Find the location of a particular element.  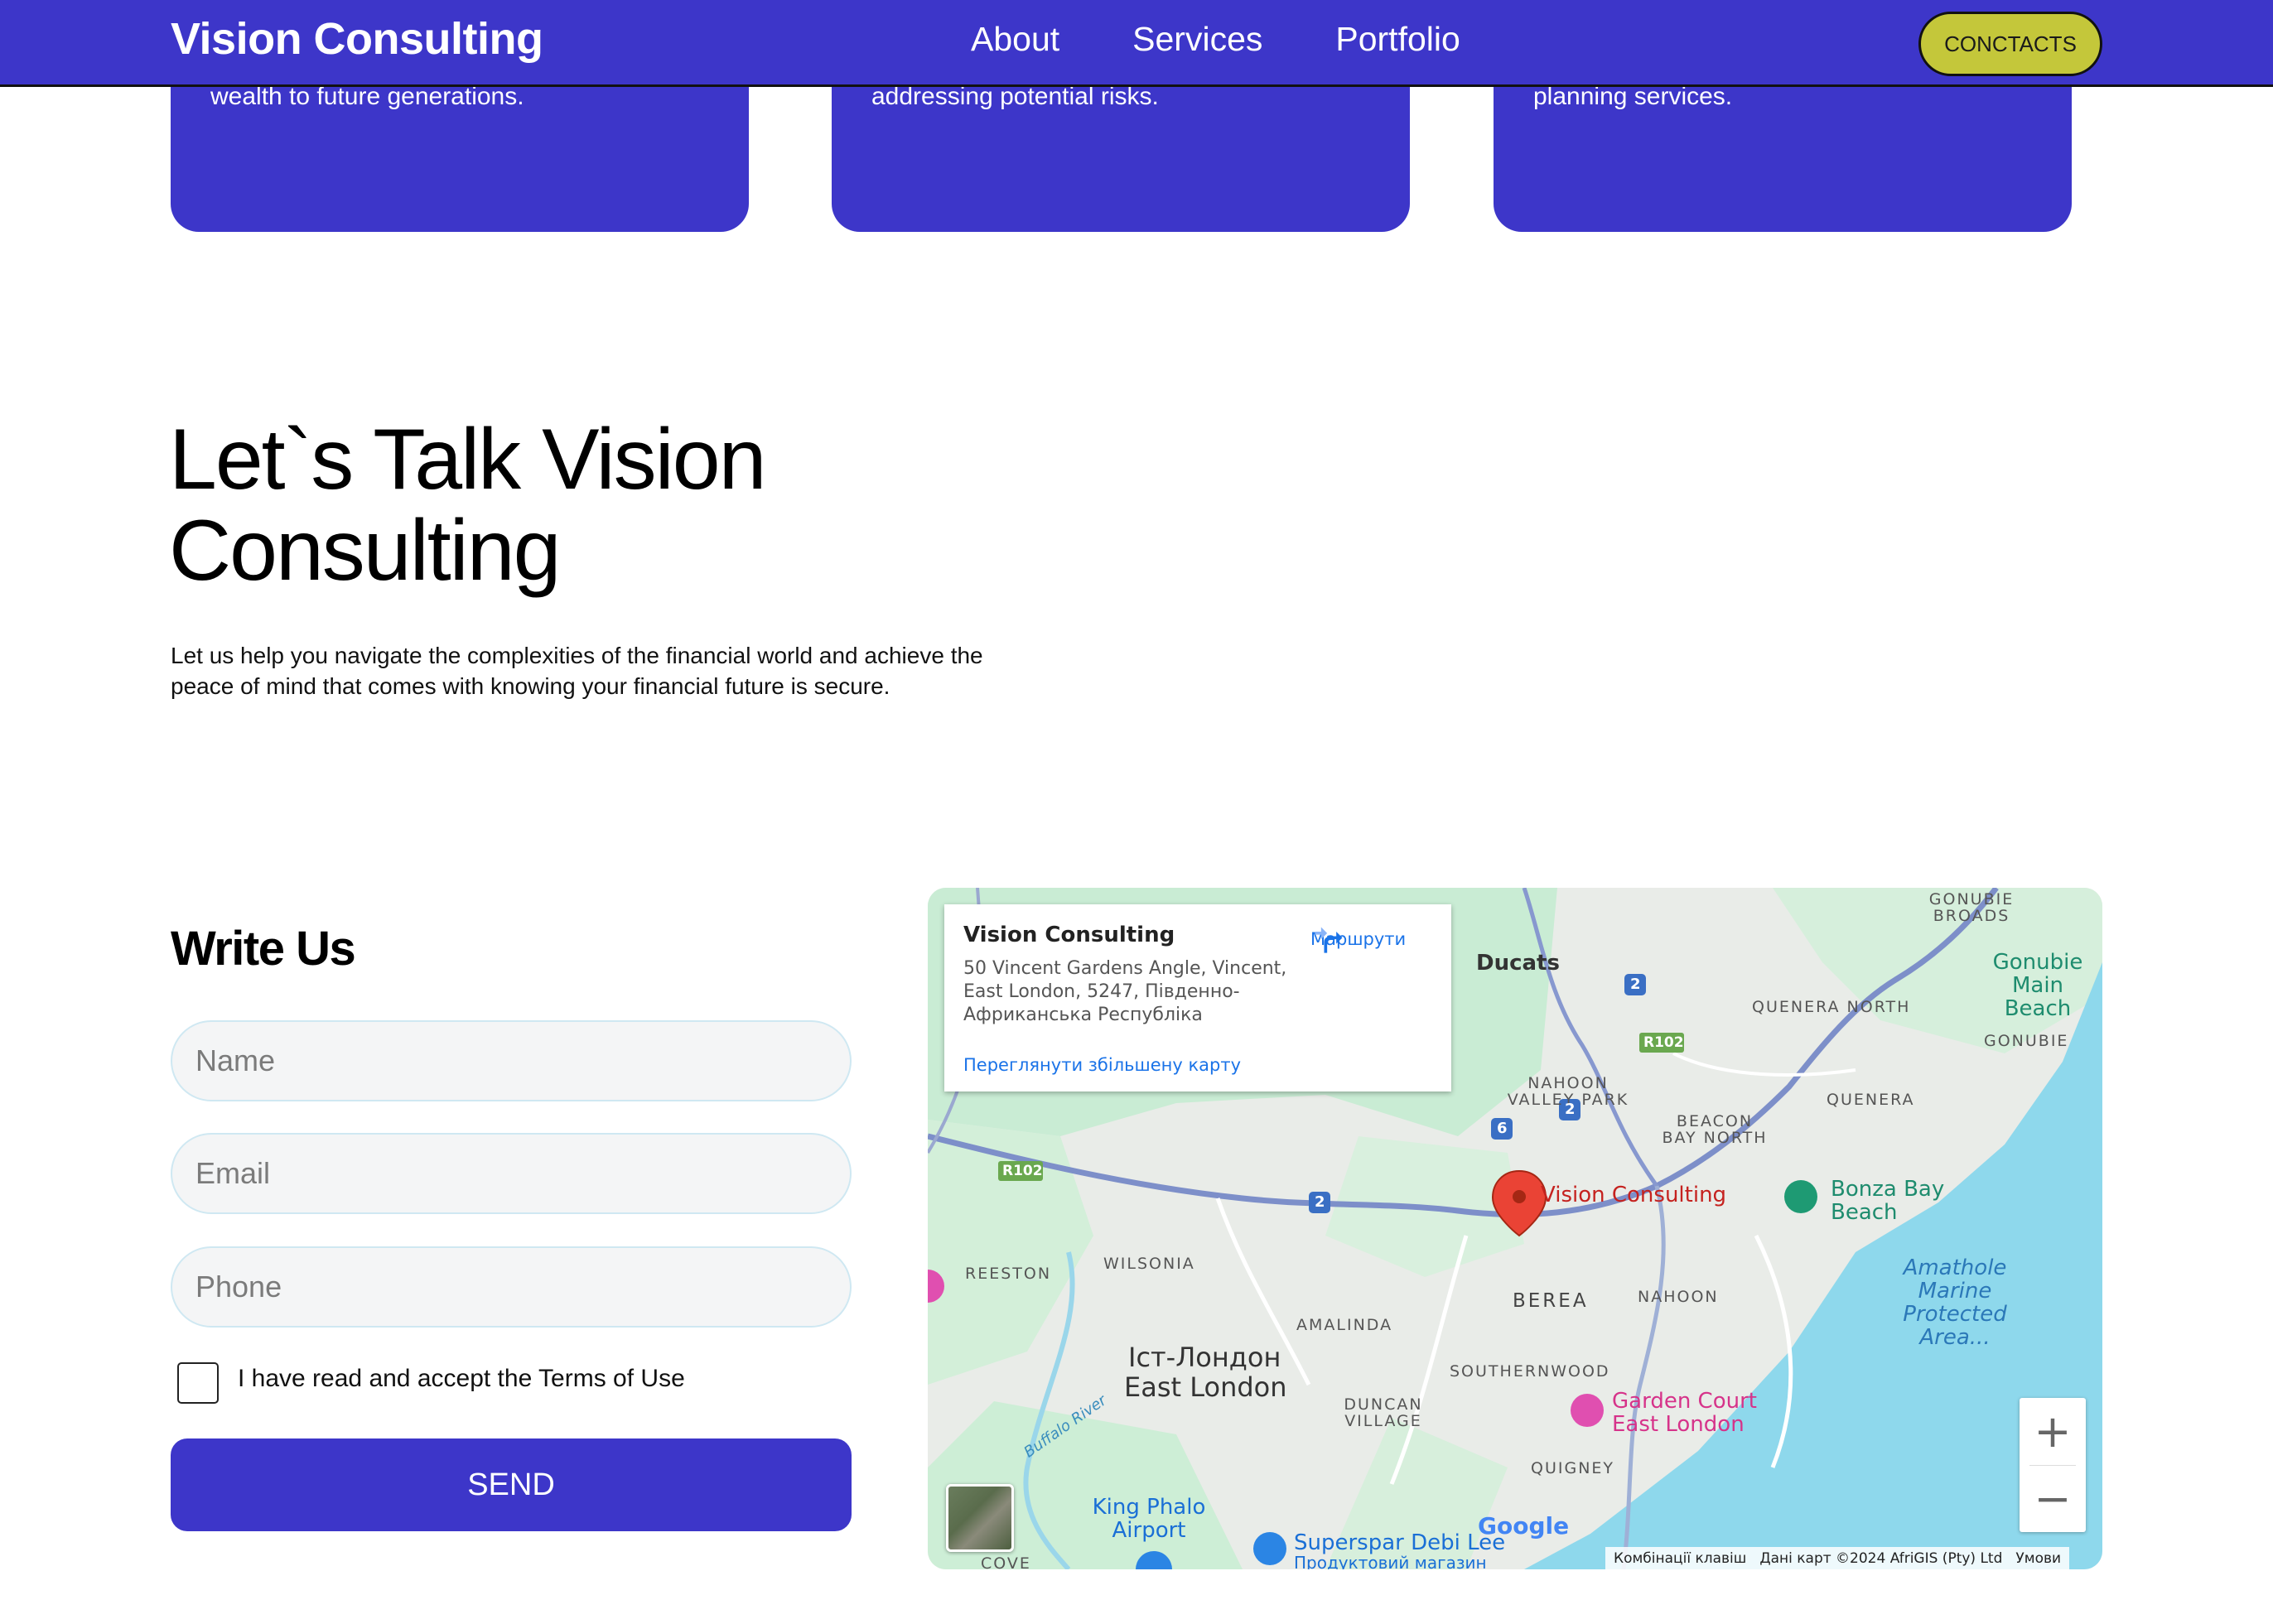

map-label: DUNCAN VILLAGE is located at coordinates (1383, 1412).